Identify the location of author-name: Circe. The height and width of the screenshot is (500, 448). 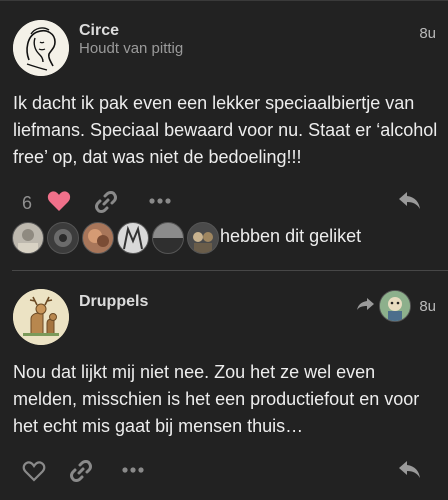
(99, 31).